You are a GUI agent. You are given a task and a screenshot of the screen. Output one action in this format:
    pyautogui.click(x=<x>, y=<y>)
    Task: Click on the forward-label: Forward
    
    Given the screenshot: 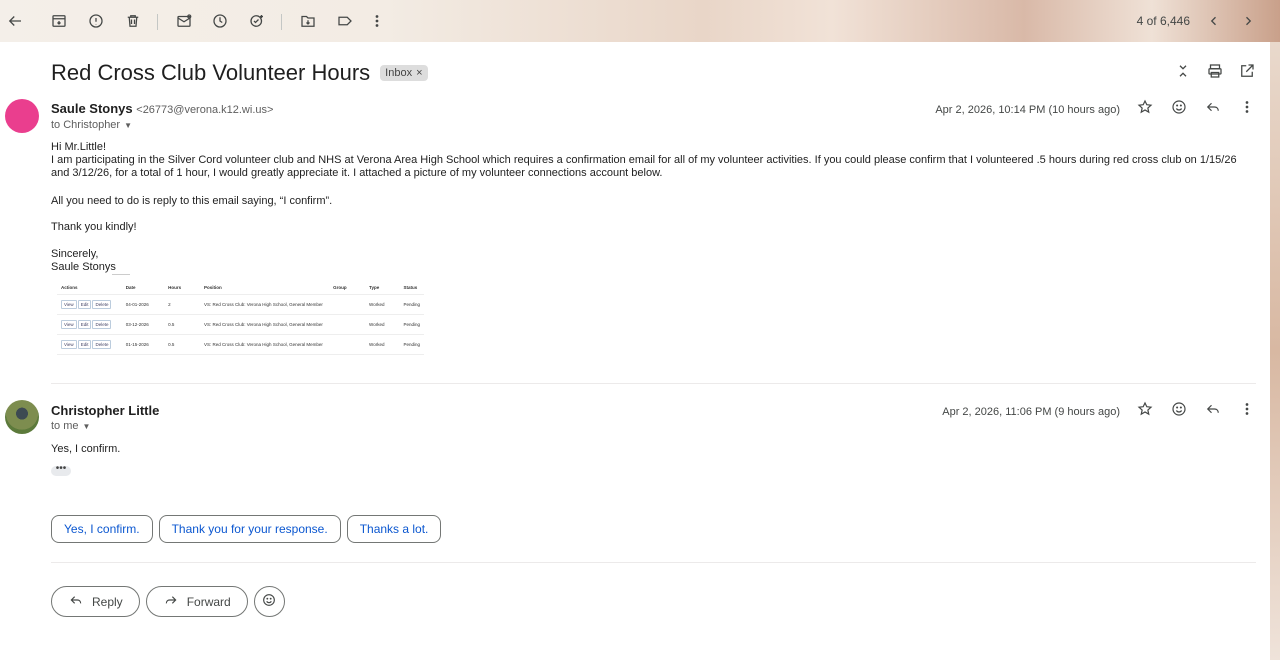 What is the action you would take?
    pyautogui.click(x=208, y=601)
    